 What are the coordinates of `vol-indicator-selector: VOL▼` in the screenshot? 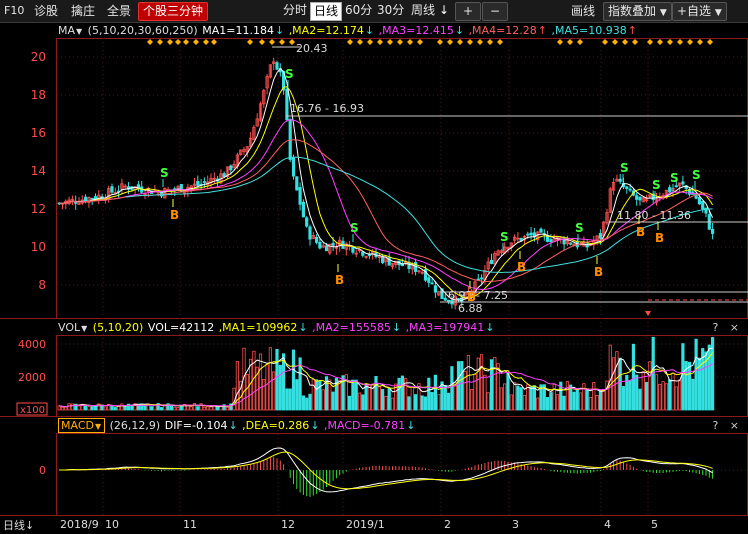 It's located at (73, 327).